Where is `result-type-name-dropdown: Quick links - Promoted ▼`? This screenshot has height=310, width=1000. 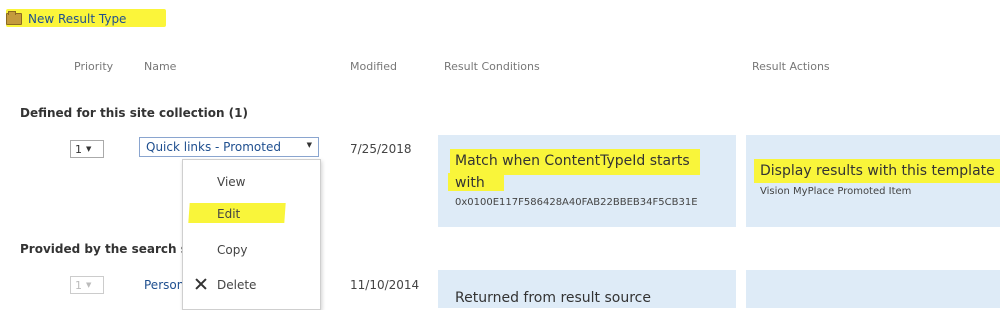 result-type-name-dropdown: Quick links - Promoted ▼ is located at coordinates (229, 147).